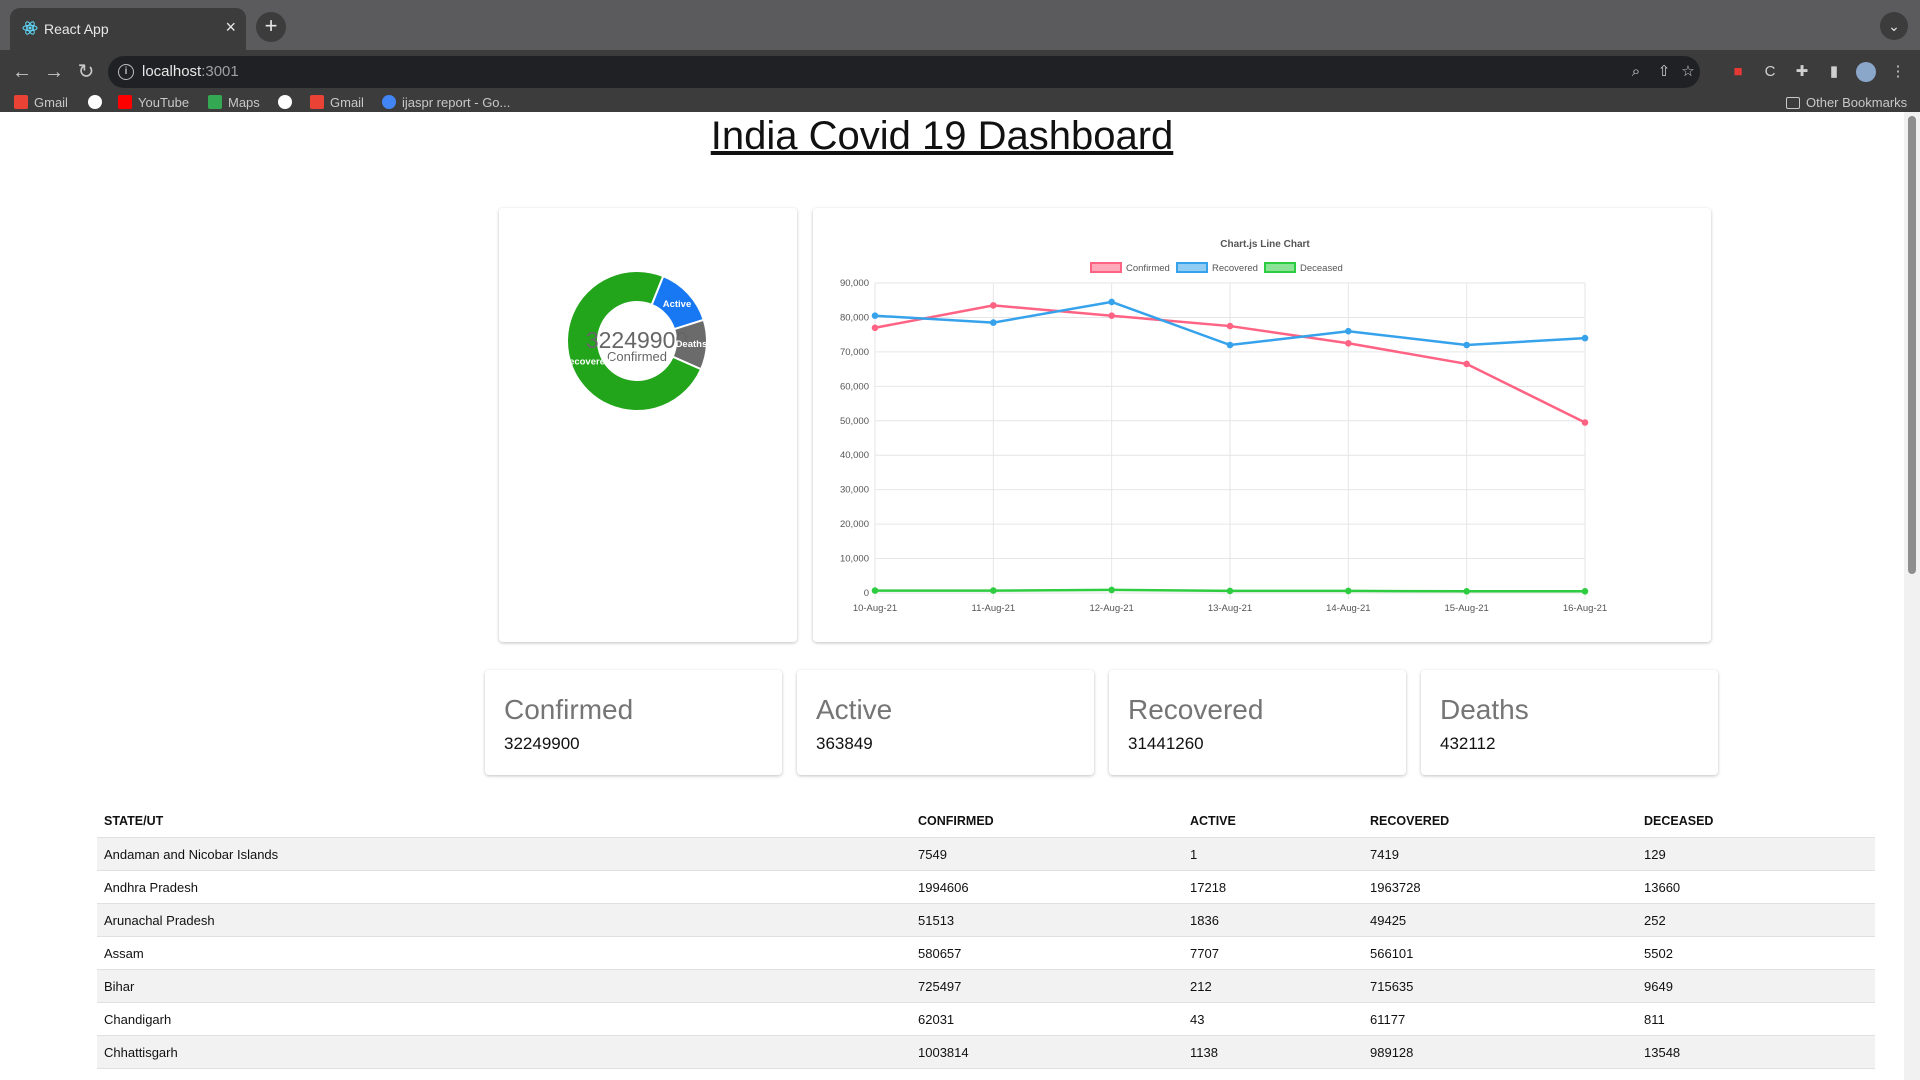  Describe the element at coordinates (1834, 72) in the screenshot. I see `side-panel-icon: ▮` at that location.